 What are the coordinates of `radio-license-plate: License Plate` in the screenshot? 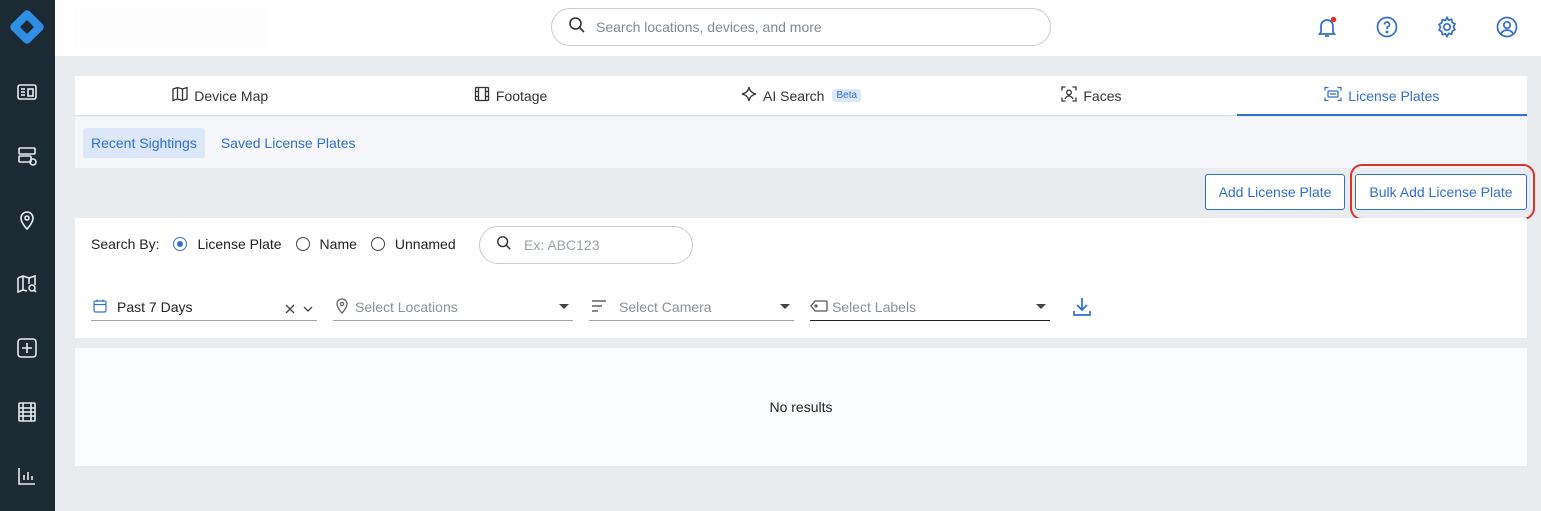 It's located at (227, 244).